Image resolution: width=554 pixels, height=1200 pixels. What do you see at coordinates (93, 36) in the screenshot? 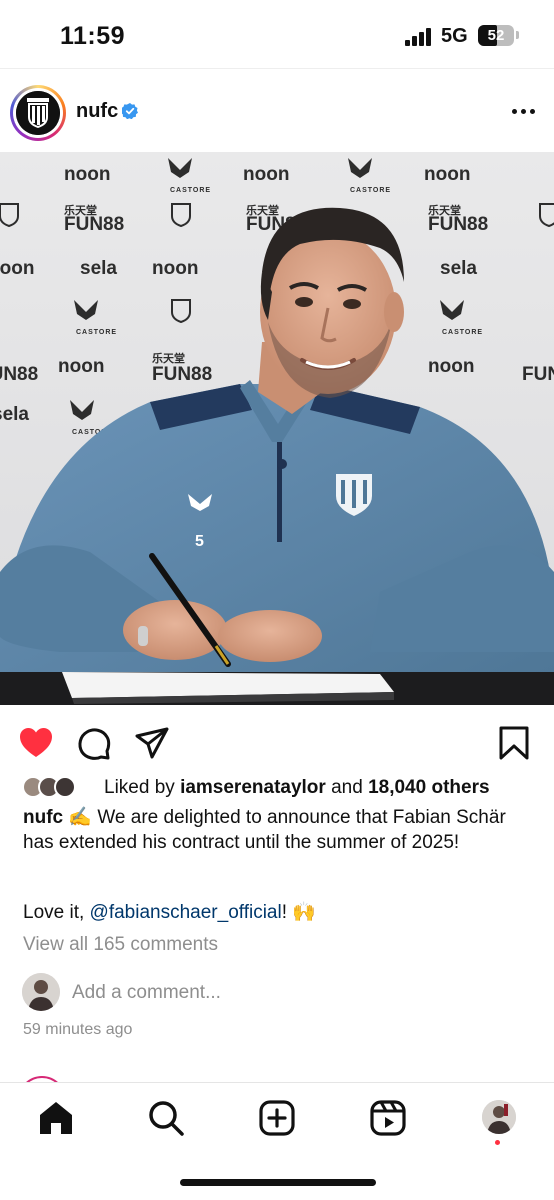
I see `status-time: 11:59` at bounding box center [93, 36].